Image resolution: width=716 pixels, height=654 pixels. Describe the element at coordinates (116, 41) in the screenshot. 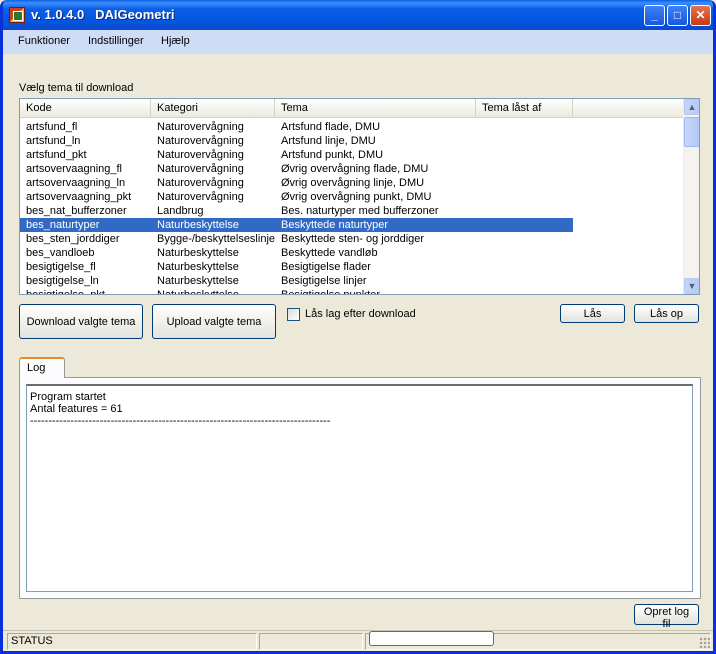

I see `menu-indstillinger: Indstillinger` at that location.